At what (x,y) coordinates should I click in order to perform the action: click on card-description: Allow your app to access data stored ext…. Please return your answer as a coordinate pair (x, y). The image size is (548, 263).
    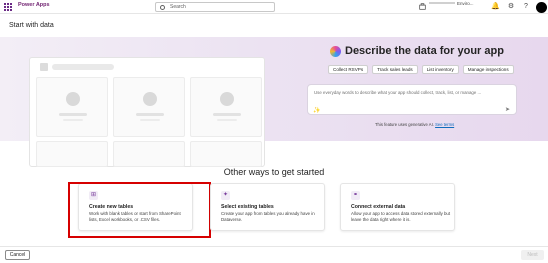
    Looking at the image, I should click on (401, 216).